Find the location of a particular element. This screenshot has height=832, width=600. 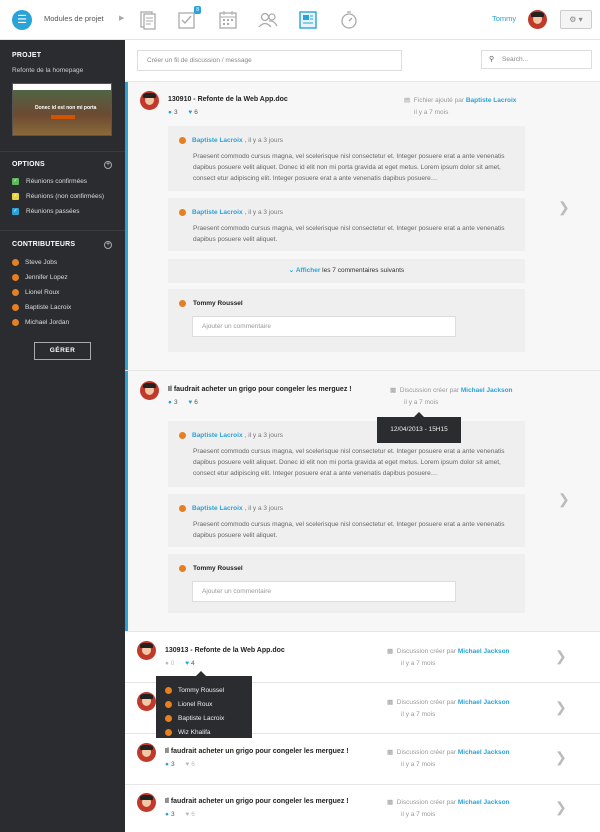

liker-name: Lionel Roux is located at coordinates (195, 704).